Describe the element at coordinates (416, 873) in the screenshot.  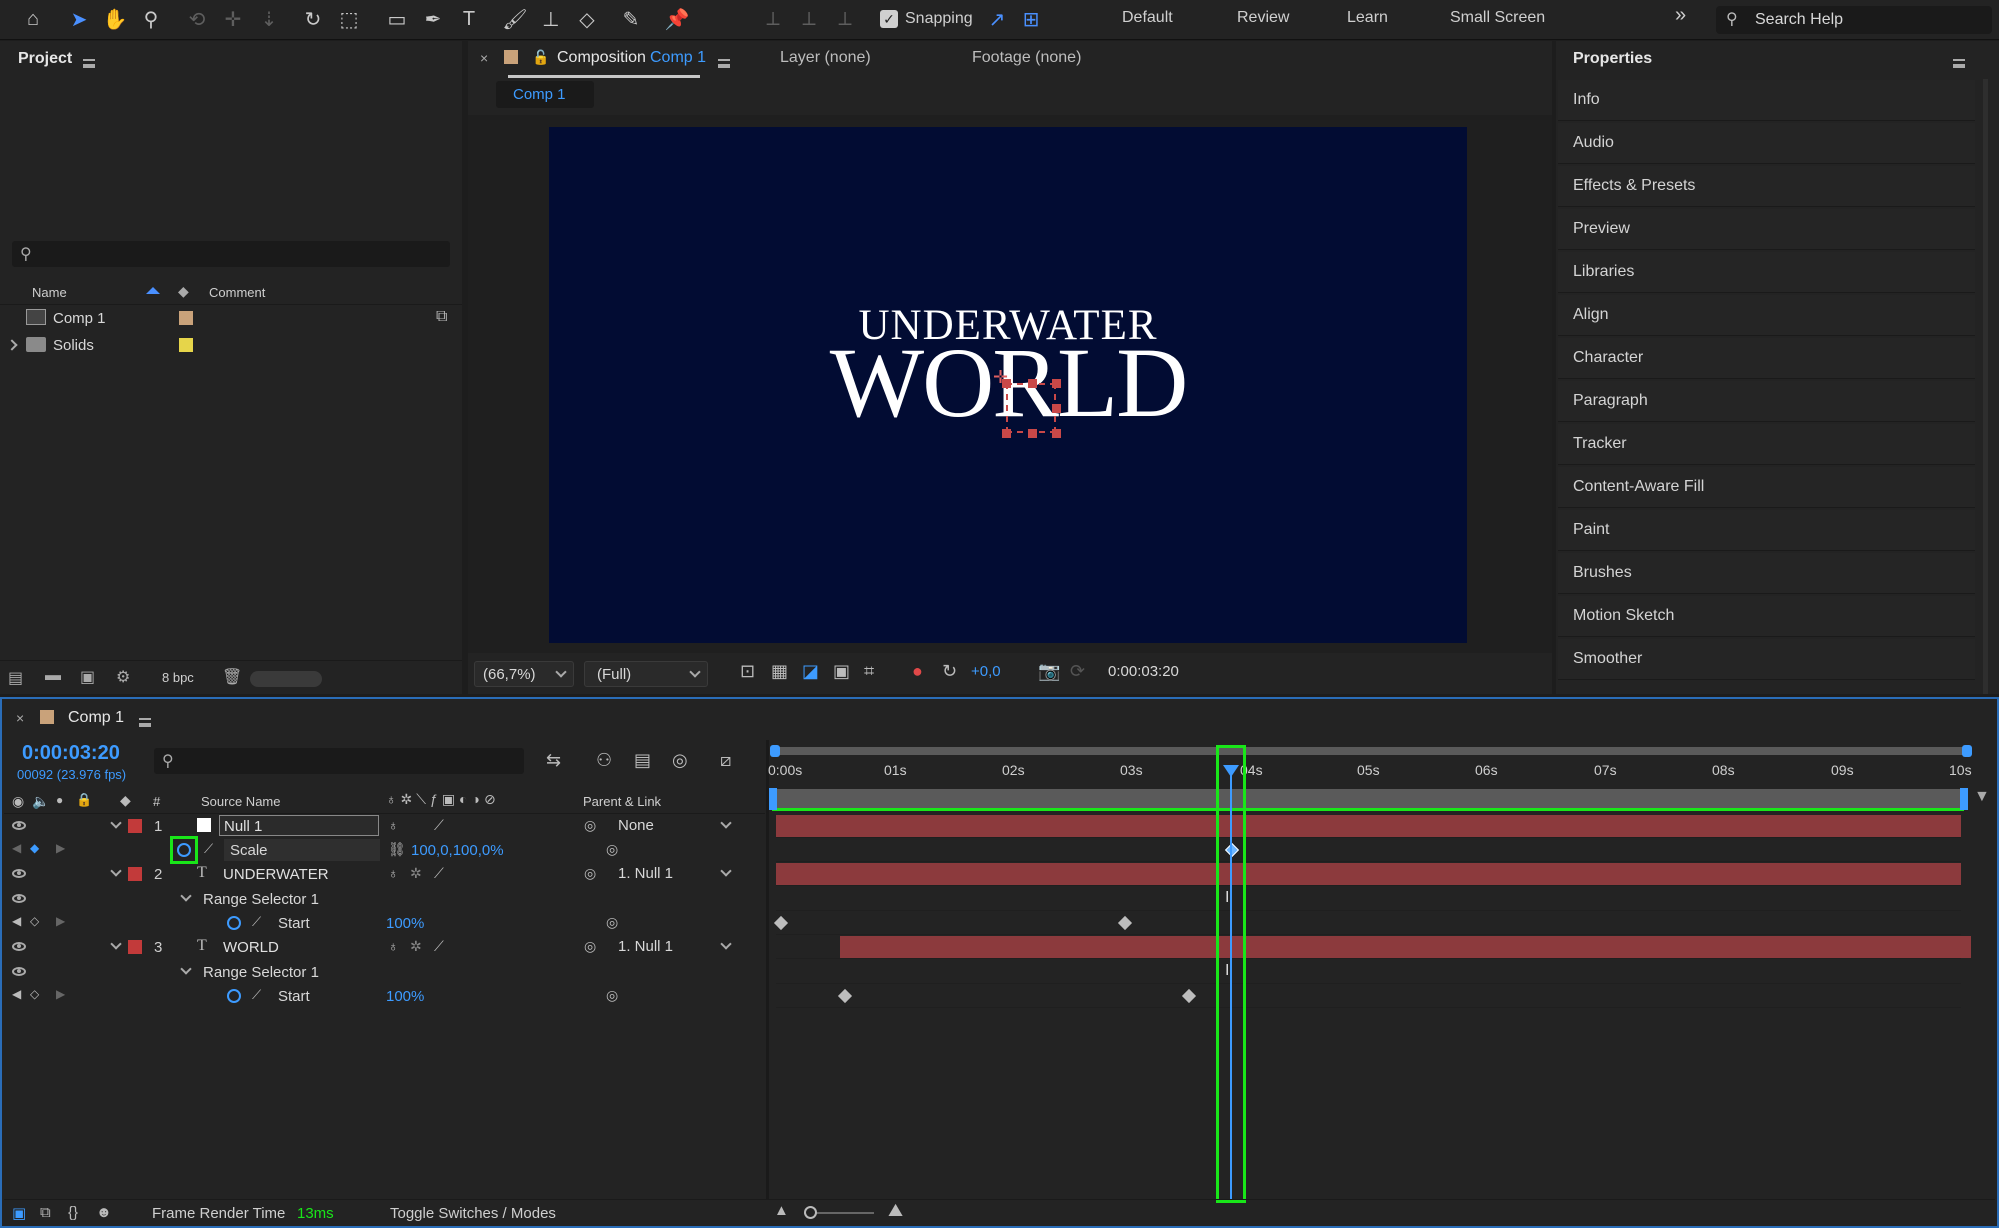
I see `collapse-switch-icon: ✲` at that location.